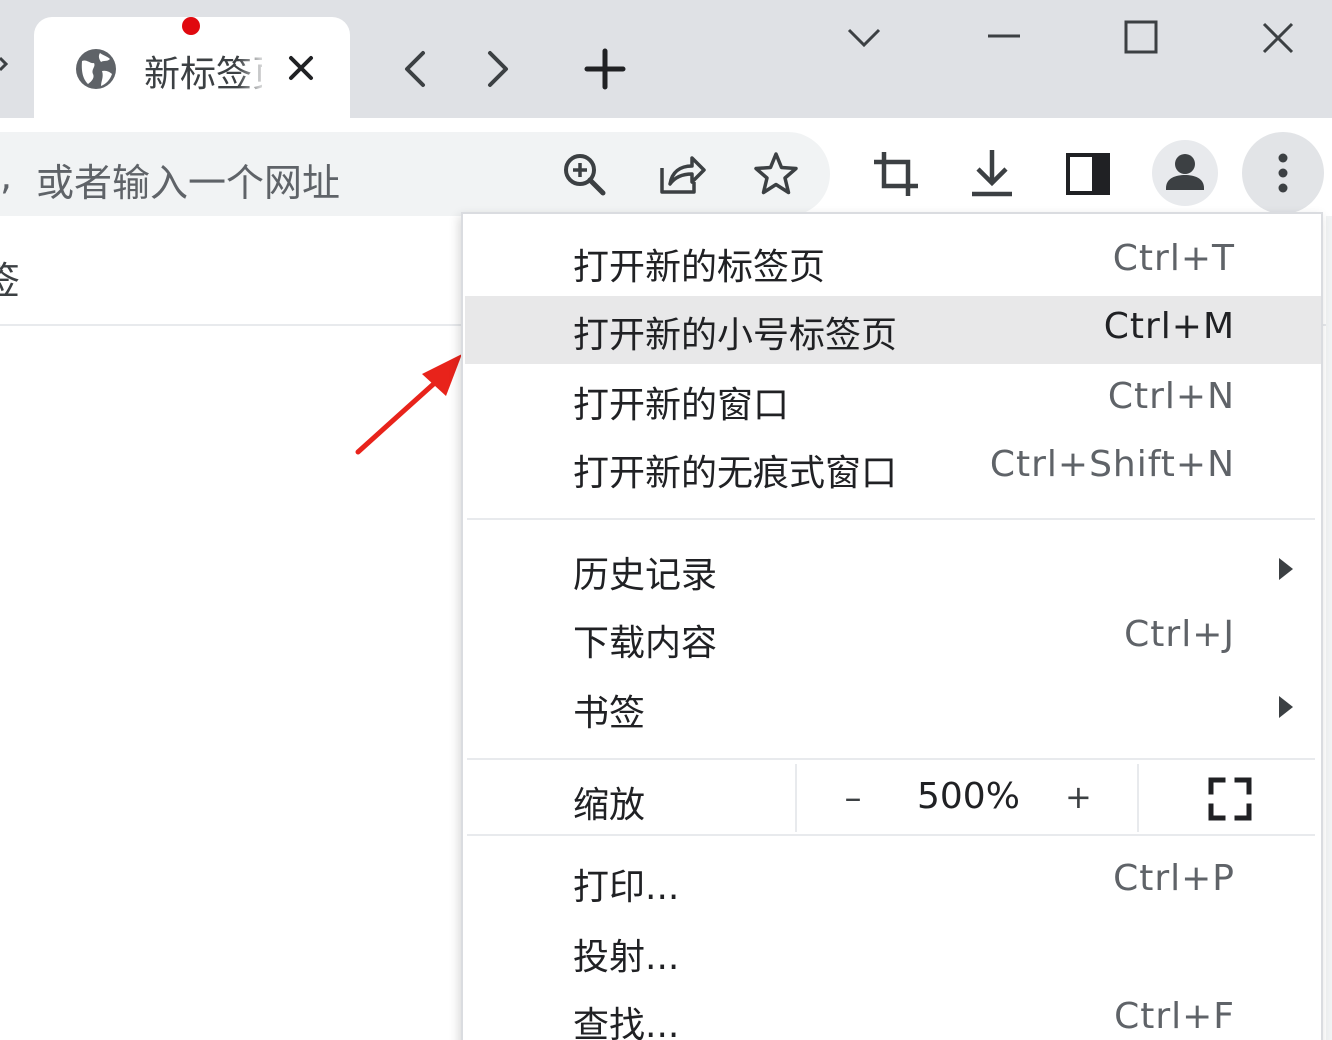 This screenshot has width=1332, height=1040. What do you see at coordinates (896, 174) in the screenshot?
I see `crop-icon` at bounding box center [896, 174].